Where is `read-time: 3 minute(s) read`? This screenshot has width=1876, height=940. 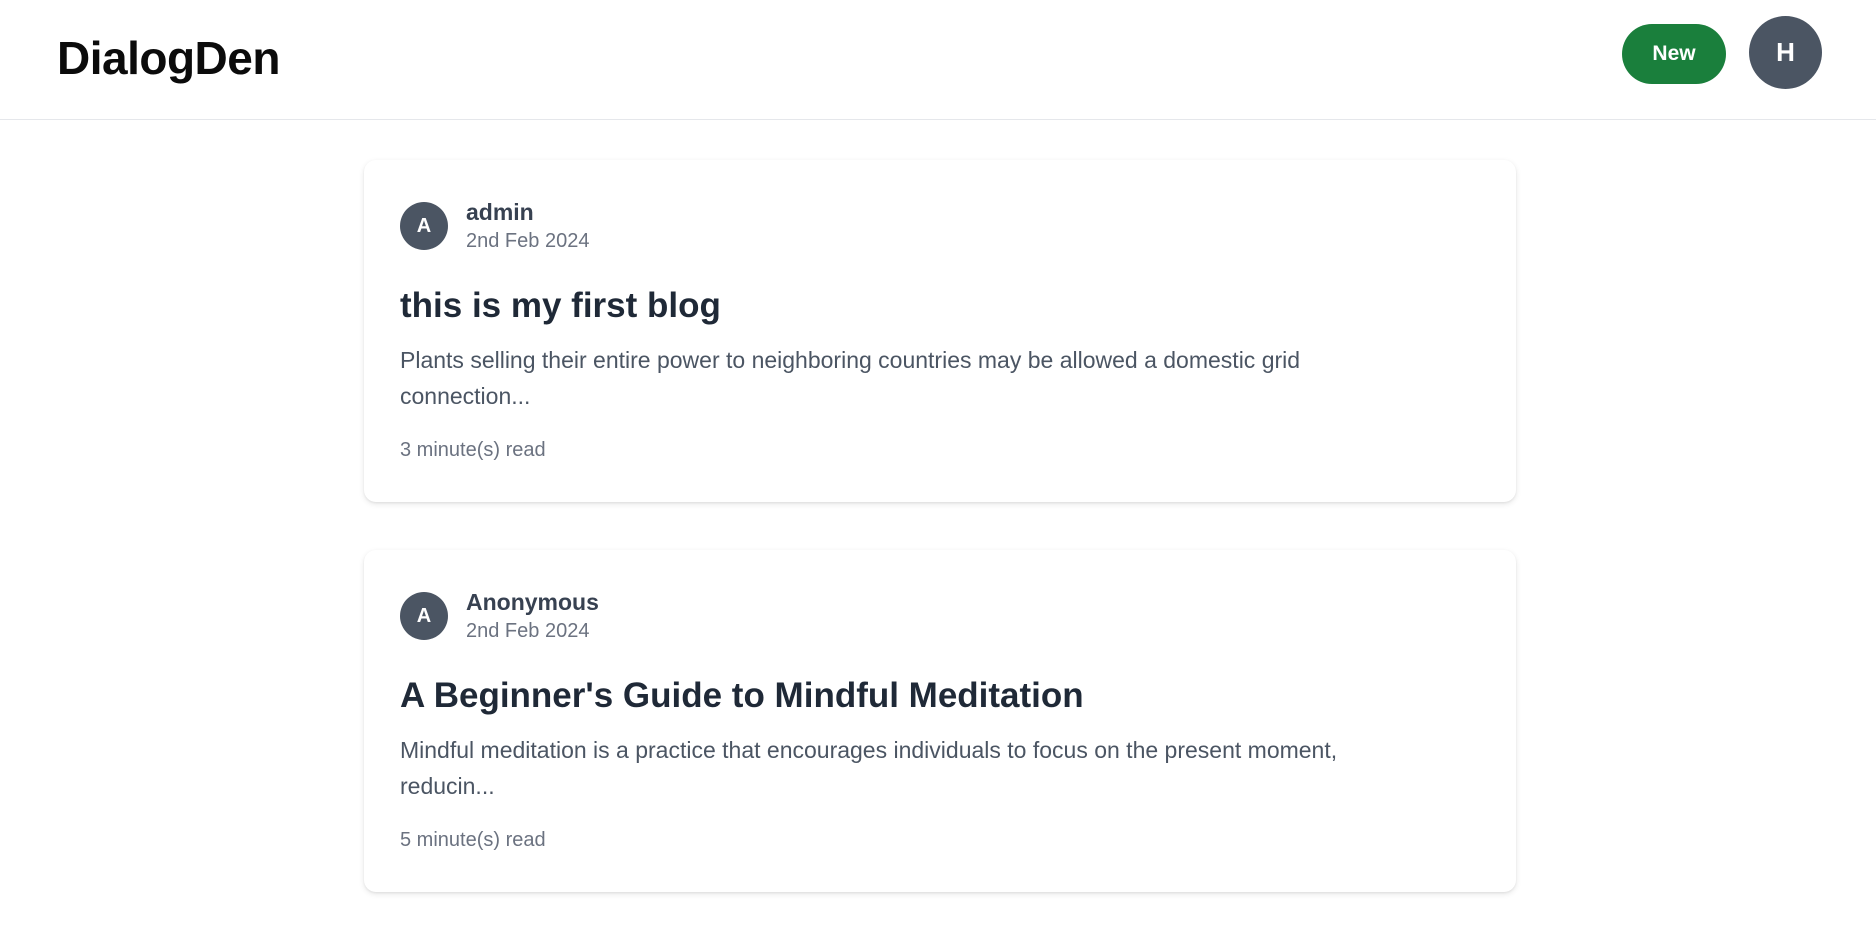
read-time: 3 minute(s) read is located at coordinates (473, 450).